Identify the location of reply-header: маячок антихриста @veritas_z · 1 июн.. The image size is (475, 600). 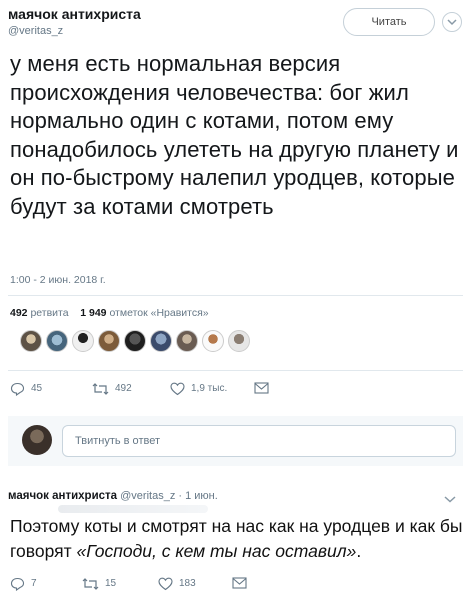
(113, 496).